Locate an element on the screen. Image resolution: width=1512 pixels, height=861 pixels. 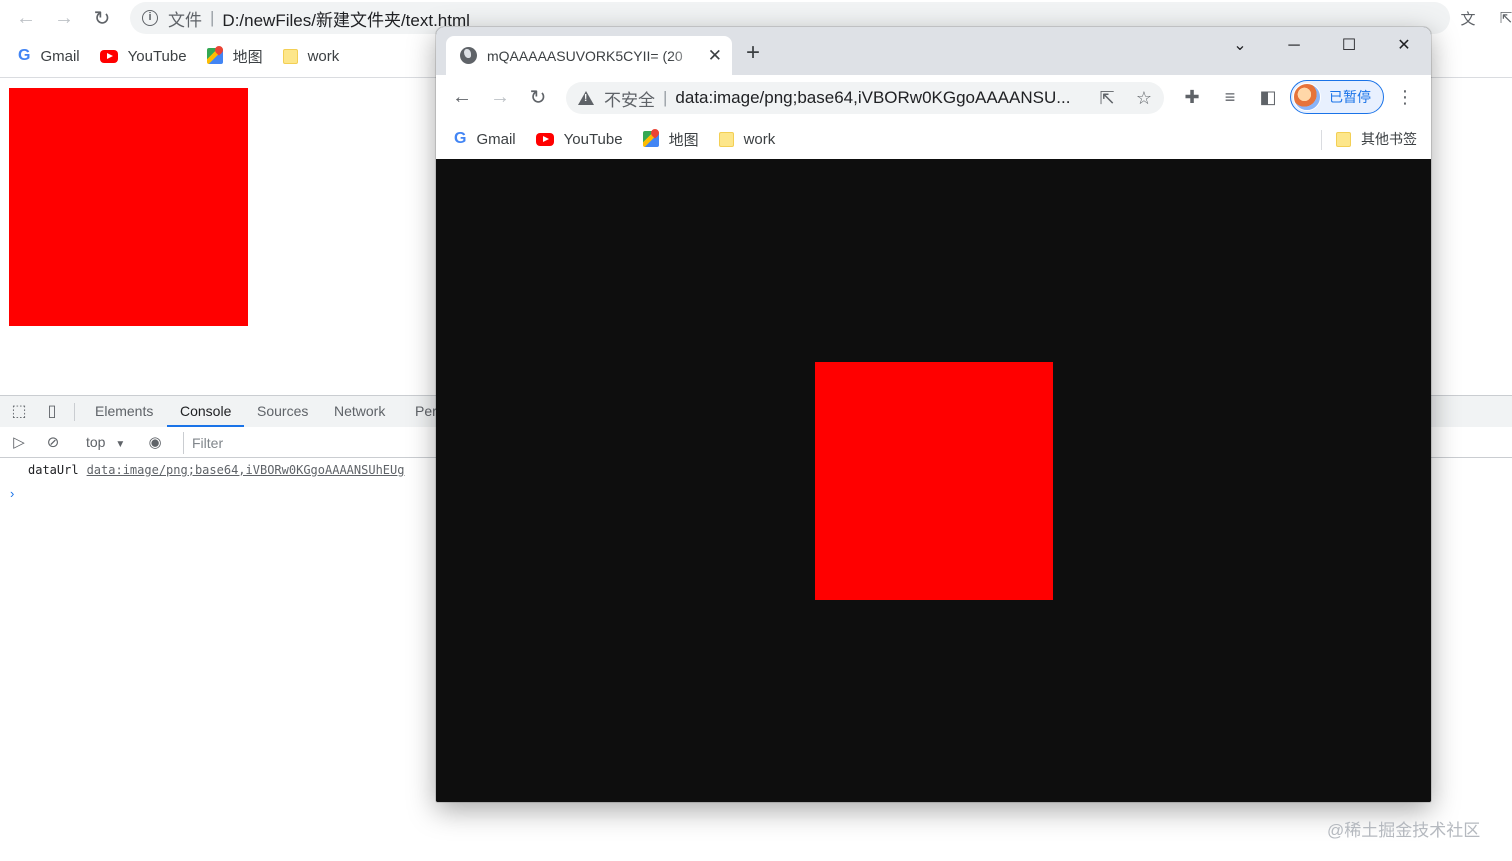
popup-bookmarks-bar: G Gmail YouTube 地图 work 其他书签 is located at coordinates (933, 139).